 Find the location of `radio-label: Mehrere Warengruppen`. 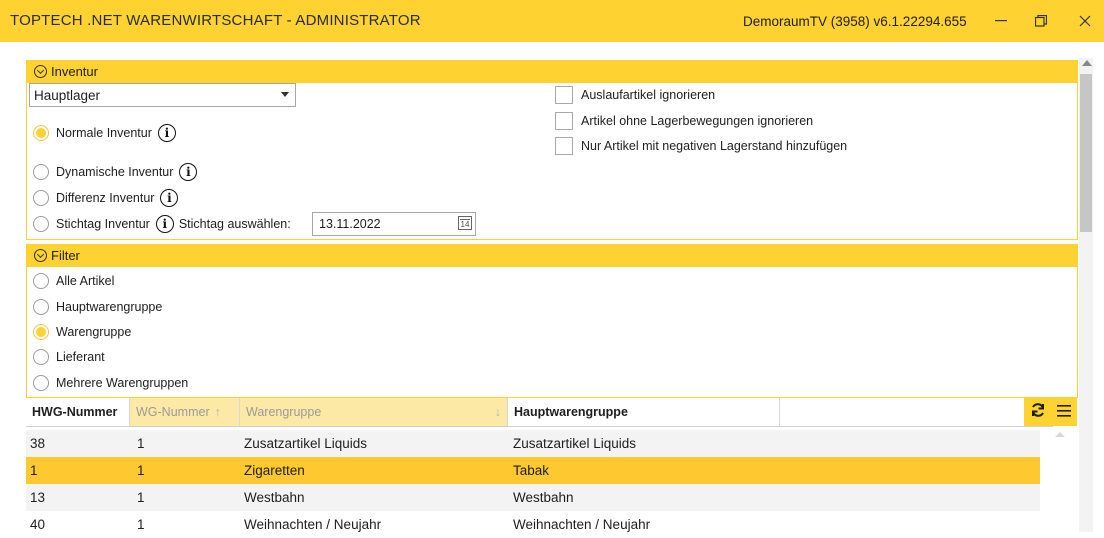

radio-label: Mehrere Warengruppen is located at coordinates (122, 383).